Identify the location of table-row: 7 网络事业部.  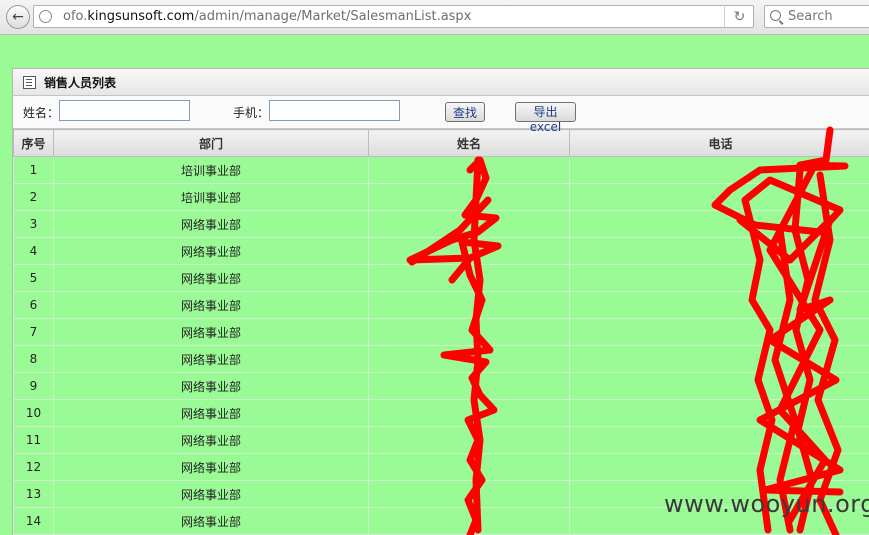
(441, 332).